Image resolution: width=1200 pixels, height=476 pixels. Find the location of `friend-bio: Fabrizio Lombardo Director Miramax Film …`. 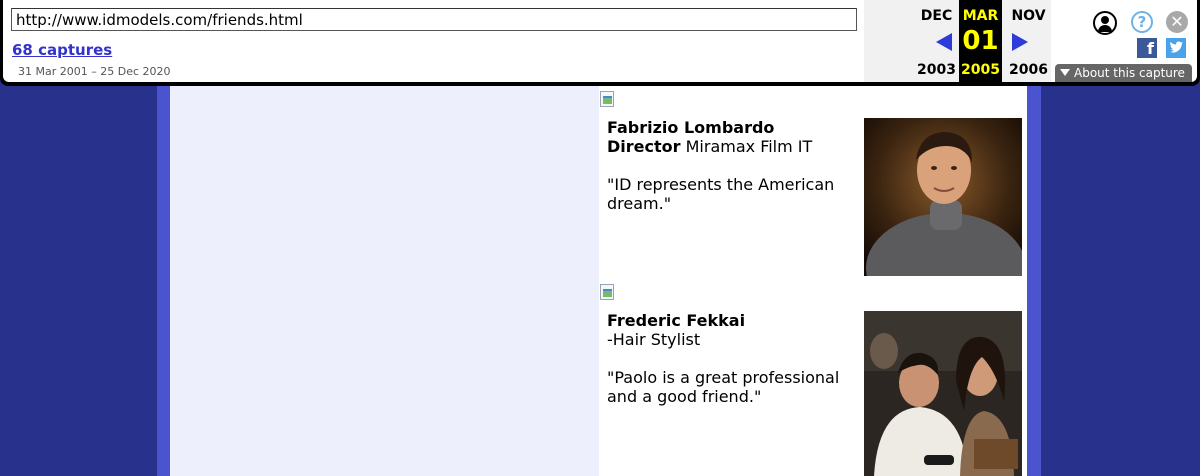

friend-bio: Fabrizio Lombardo Director Miramax Film … is located at coordinates (732, 165).